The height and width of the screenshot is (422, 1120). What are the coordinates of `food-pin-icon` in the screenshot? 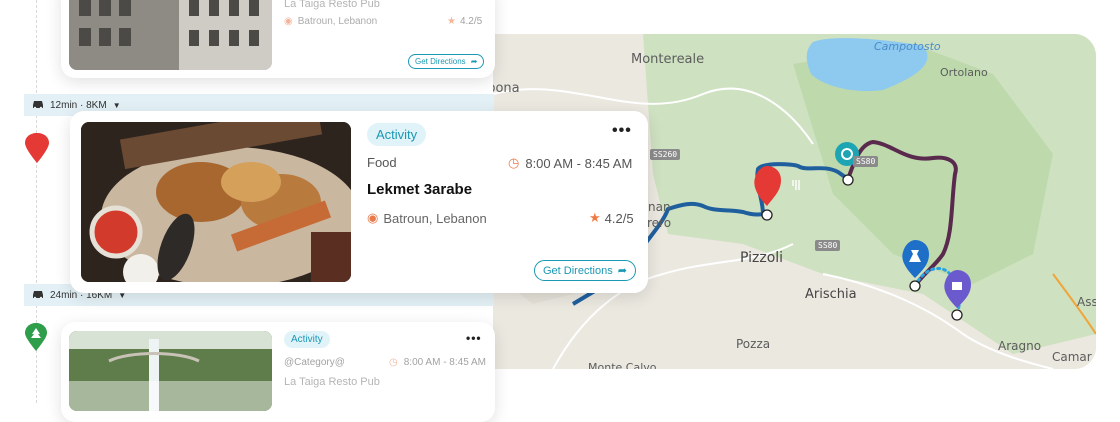 It's located at (37, 148).